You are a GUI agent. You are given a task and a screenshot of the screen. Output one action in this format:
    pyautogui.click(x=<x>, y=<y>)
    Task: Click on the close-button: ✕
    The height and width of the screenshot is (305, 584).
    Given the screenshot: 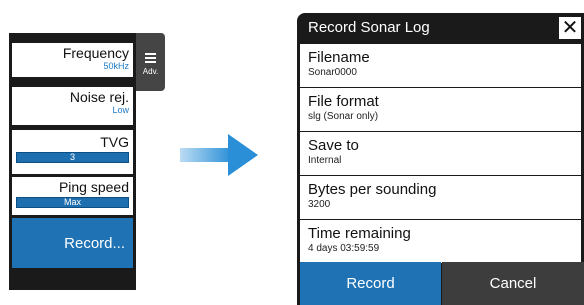 What is the action you would take?
    pyautogui.click(x=570, y=28)
    